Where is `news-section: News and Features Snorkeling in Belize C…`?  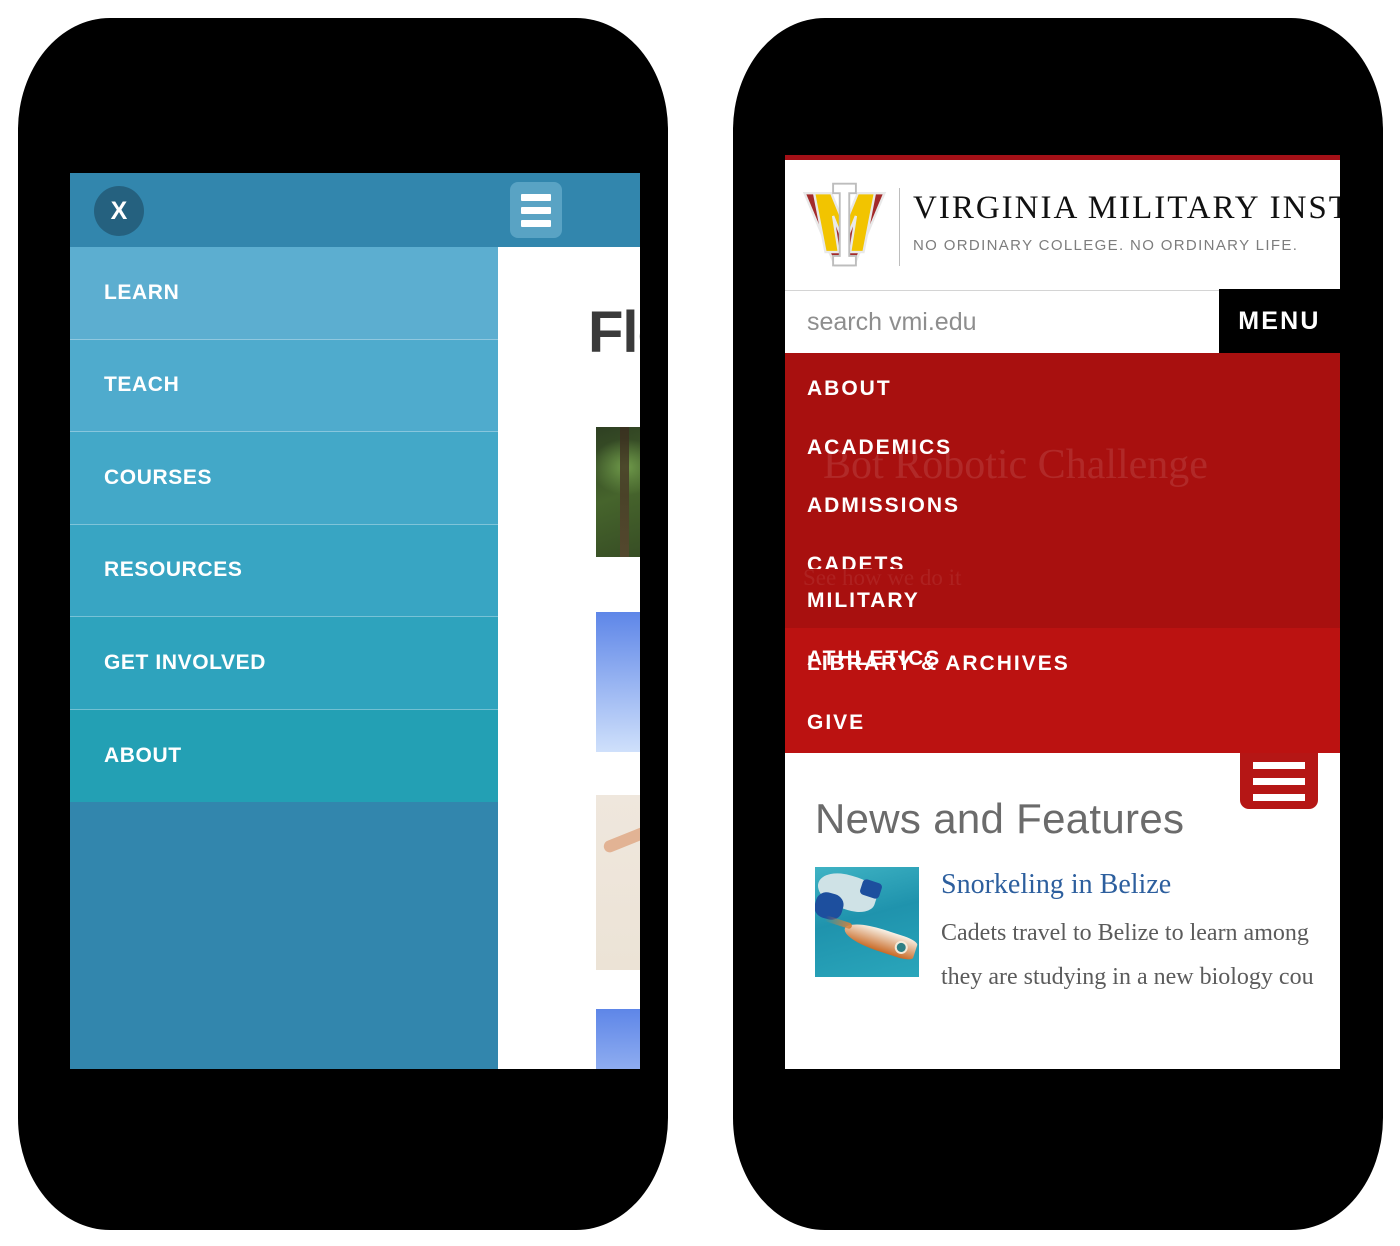
news-section: News and Features Snorkeling in Belize C… is located at coordinates (1062, 911).